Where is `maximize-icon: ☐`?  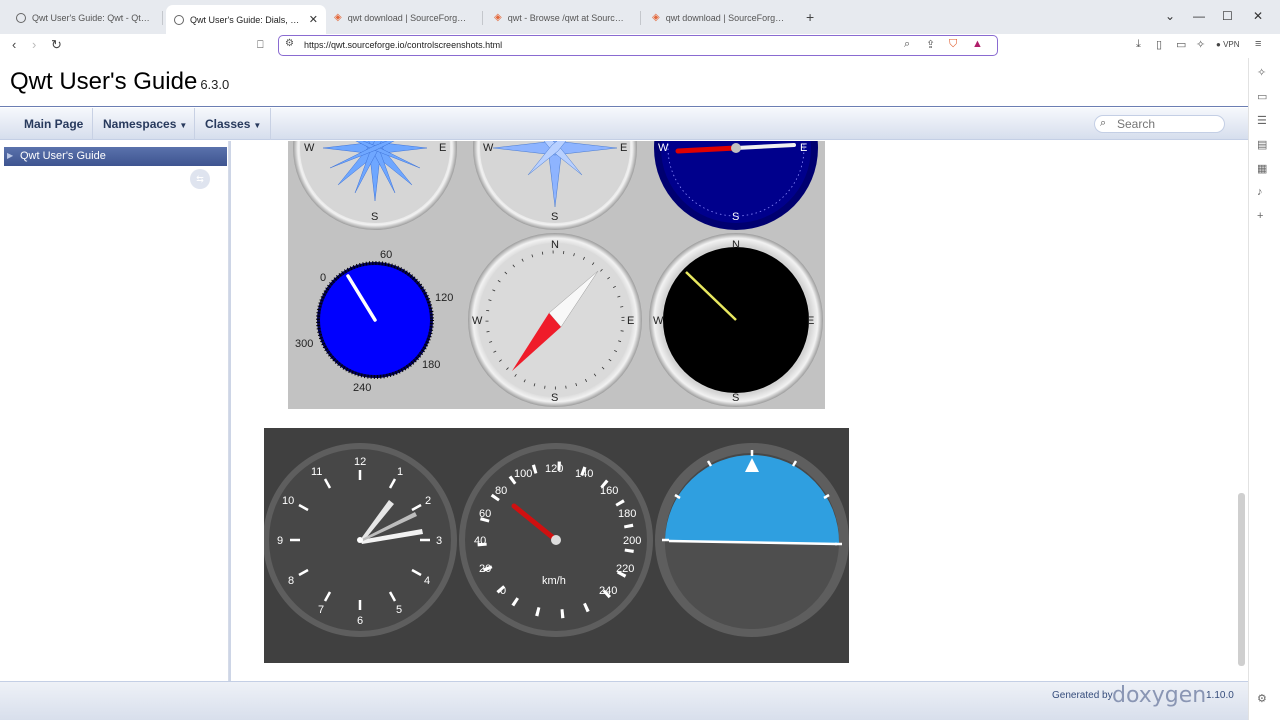
maximize-icon: ☐ is located at coordinates (1227, 16).